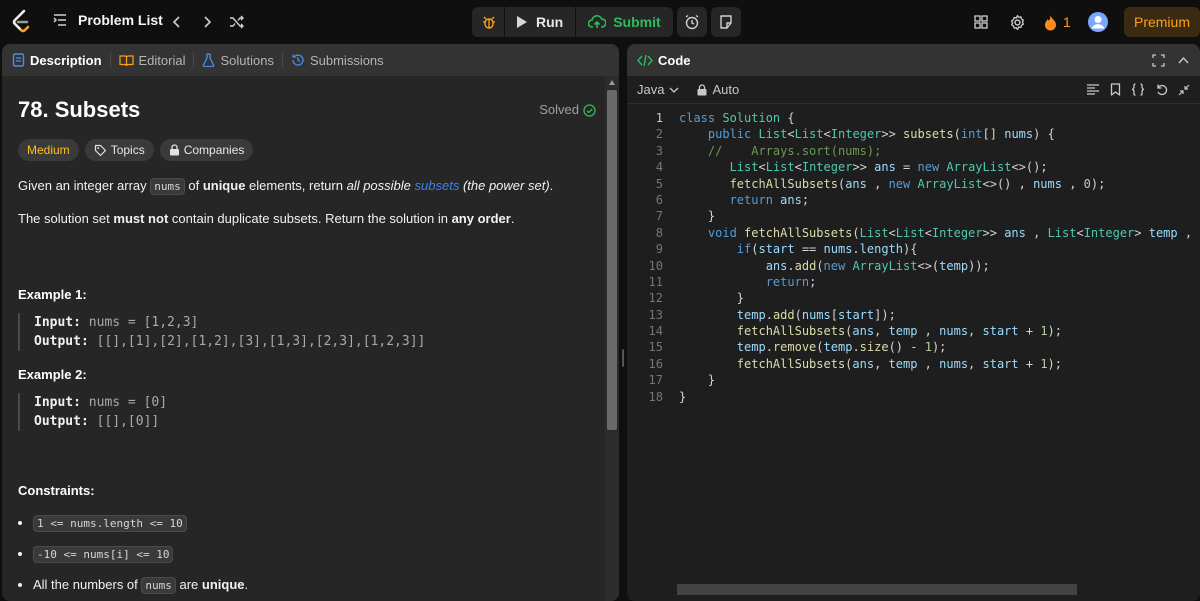  I want to click on bookmark-icon, so click(1115, 89).